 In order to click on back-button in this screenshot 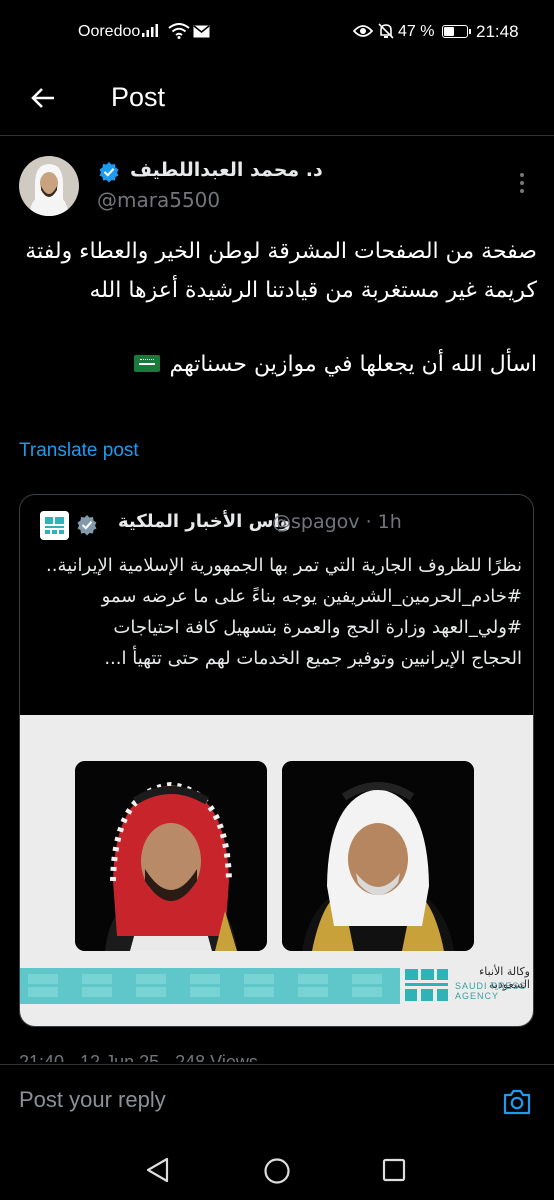, I will do `click(44, 100)`.